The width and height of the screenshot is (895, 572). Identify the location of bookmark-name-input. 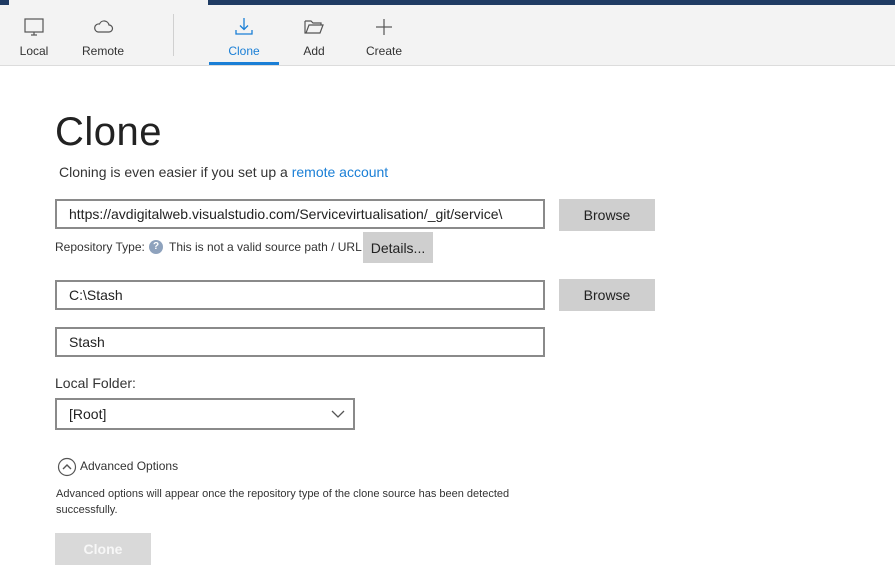
(300, 342).